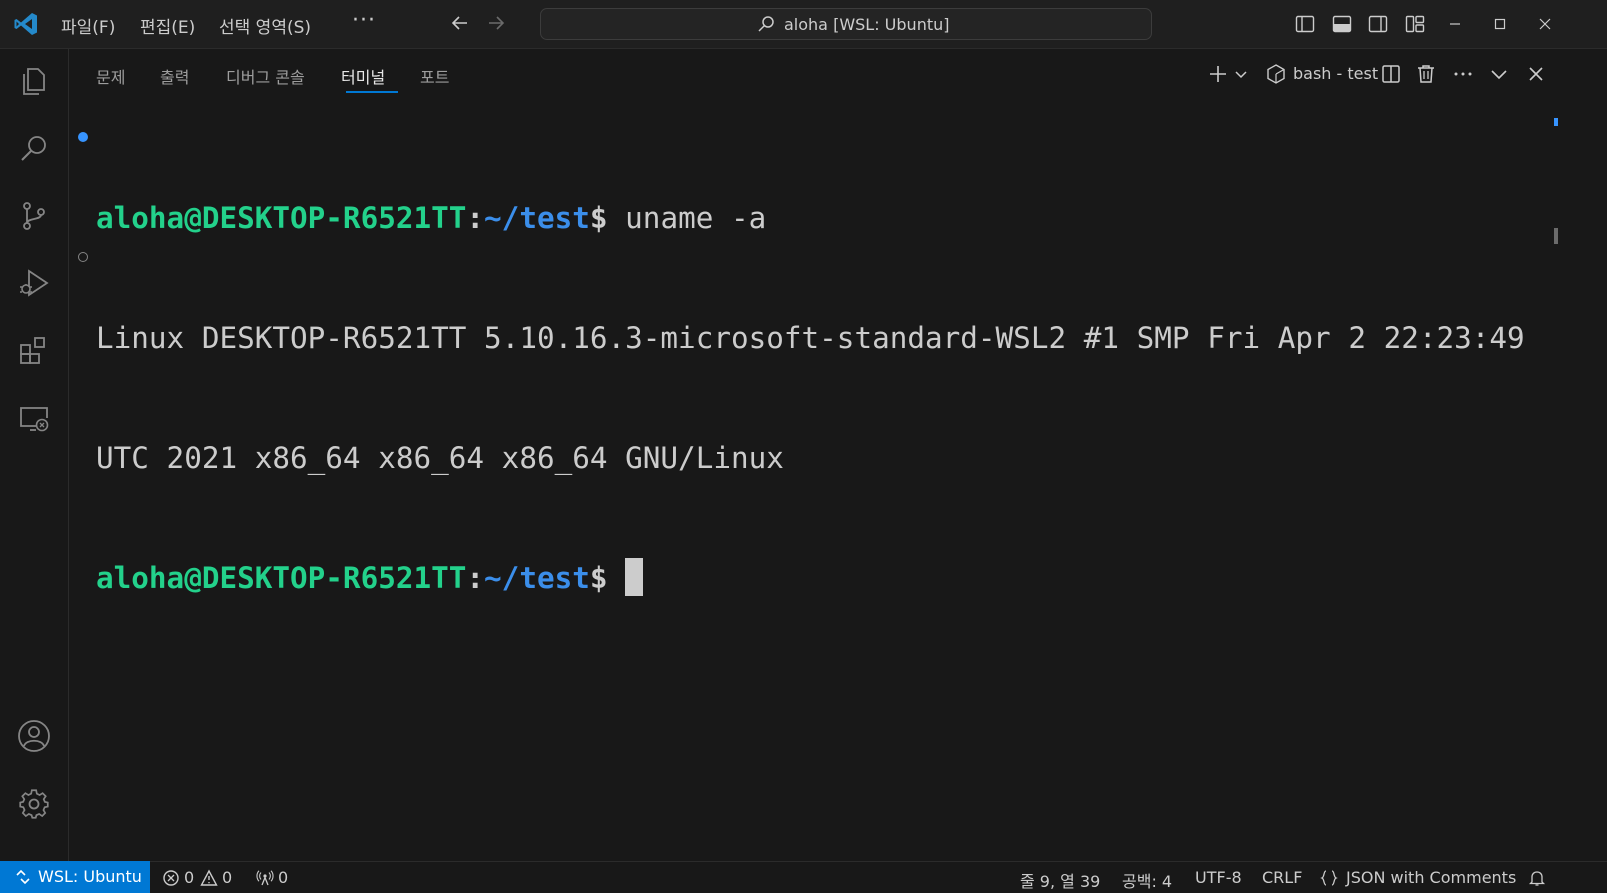  I want to click on warning-icon, so click(209, 878).